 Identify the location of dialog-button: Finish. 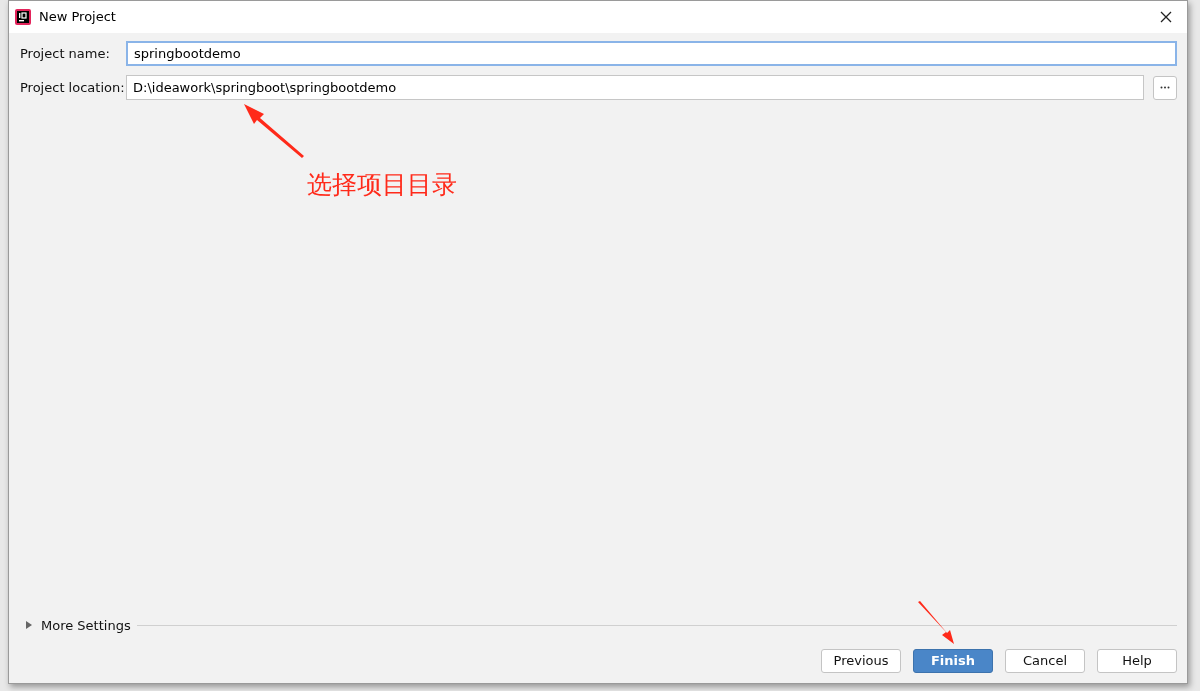
(953, 661).